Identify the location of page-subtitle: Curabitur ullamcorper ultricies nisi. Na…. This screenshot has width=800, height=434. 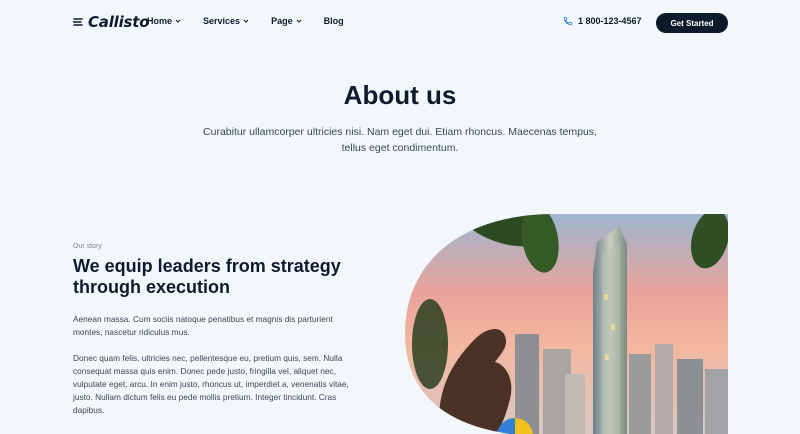
(400, 140).